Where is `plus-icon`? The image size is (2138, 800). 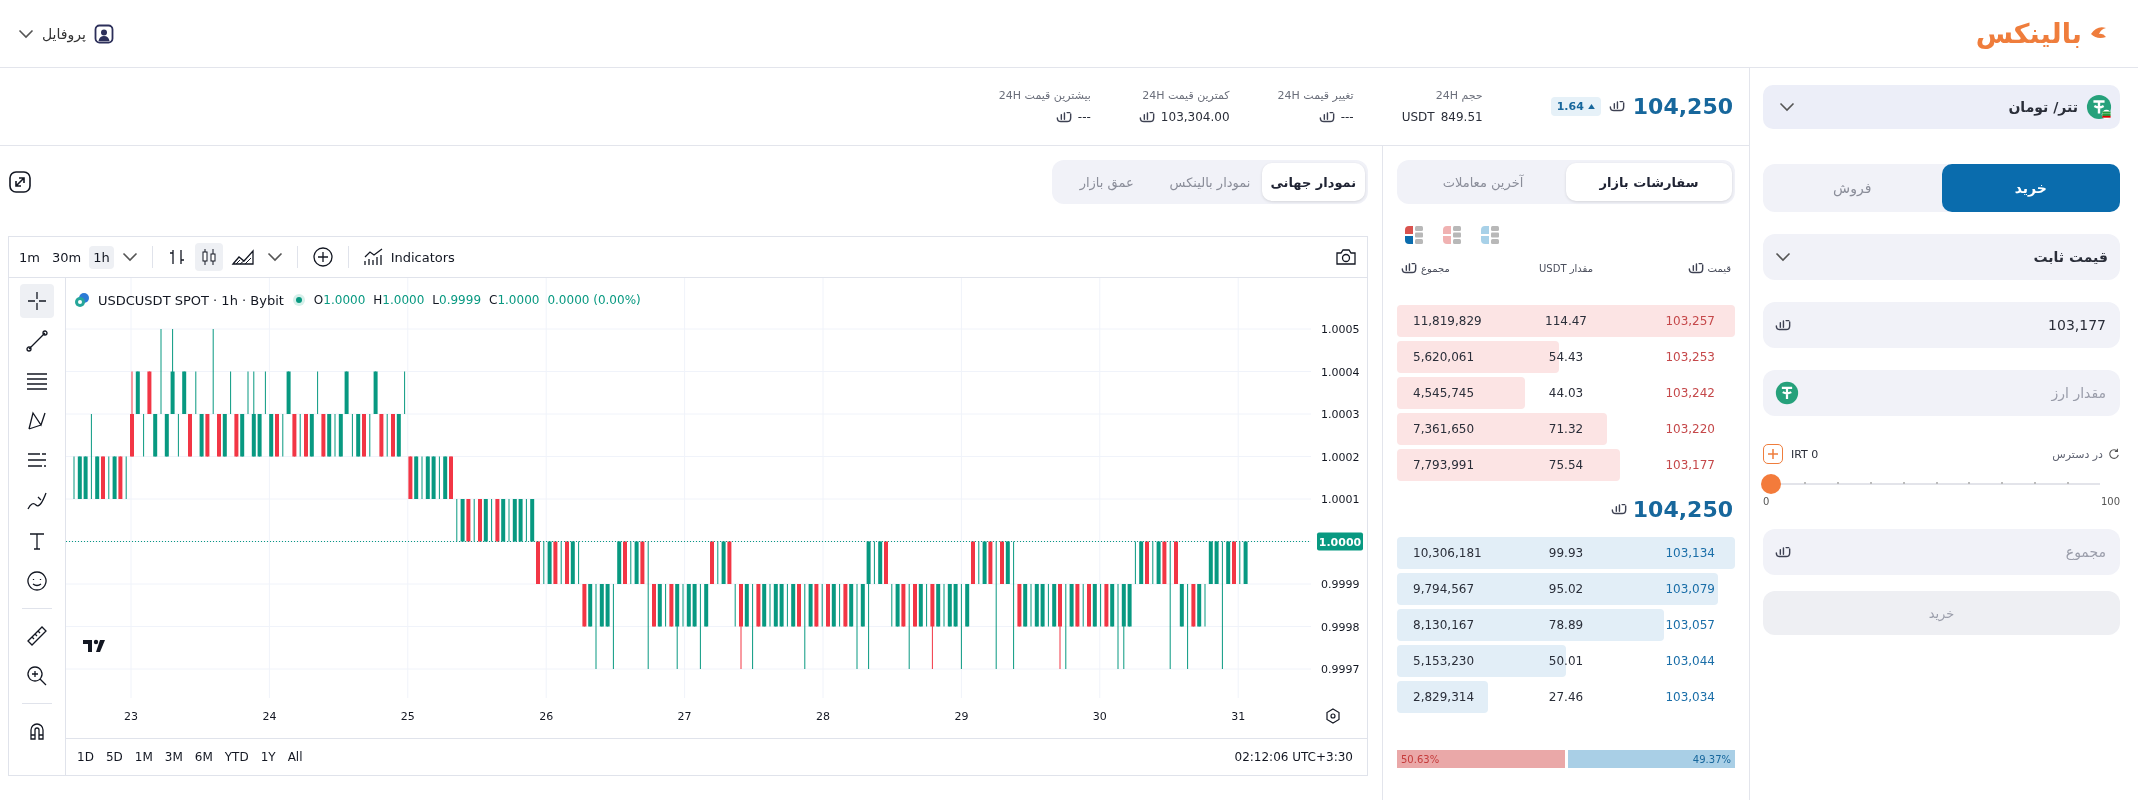 plus-icon is located at coordinates (1773, 454).